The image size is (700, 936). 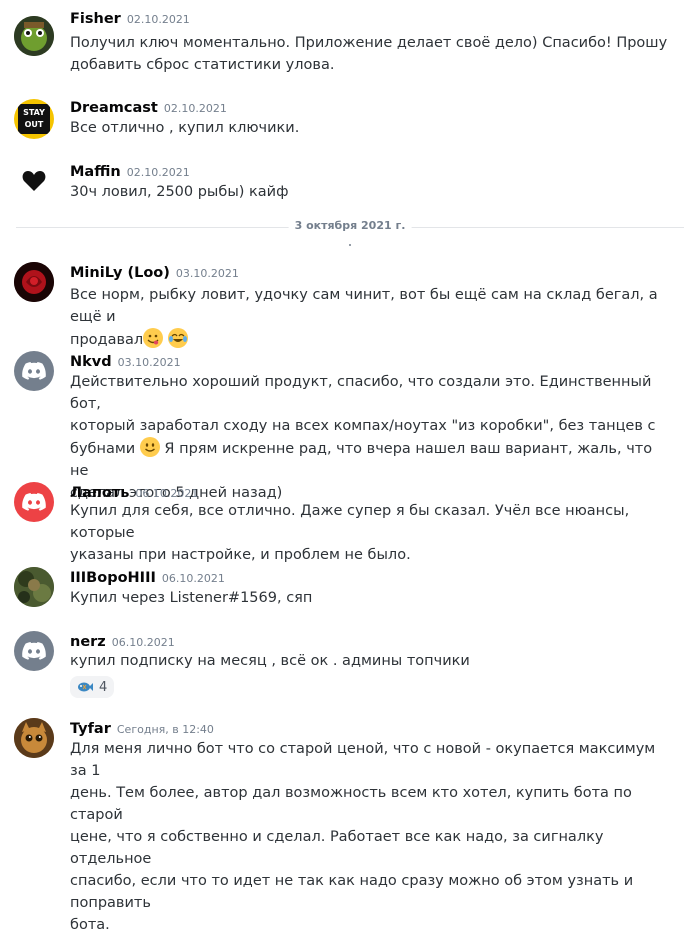 I want to click on timestamp: Сегодня, в 12:40, so click(x=165, y=729).